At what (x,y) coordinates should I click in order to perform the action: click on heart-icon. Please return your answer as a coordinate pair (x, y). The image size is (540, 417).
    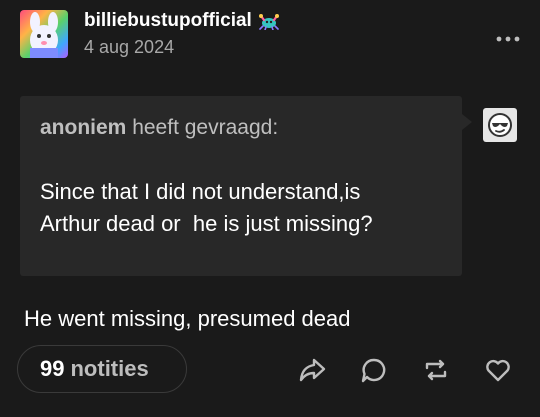
    Looking at the image, I should click on (498, 370).